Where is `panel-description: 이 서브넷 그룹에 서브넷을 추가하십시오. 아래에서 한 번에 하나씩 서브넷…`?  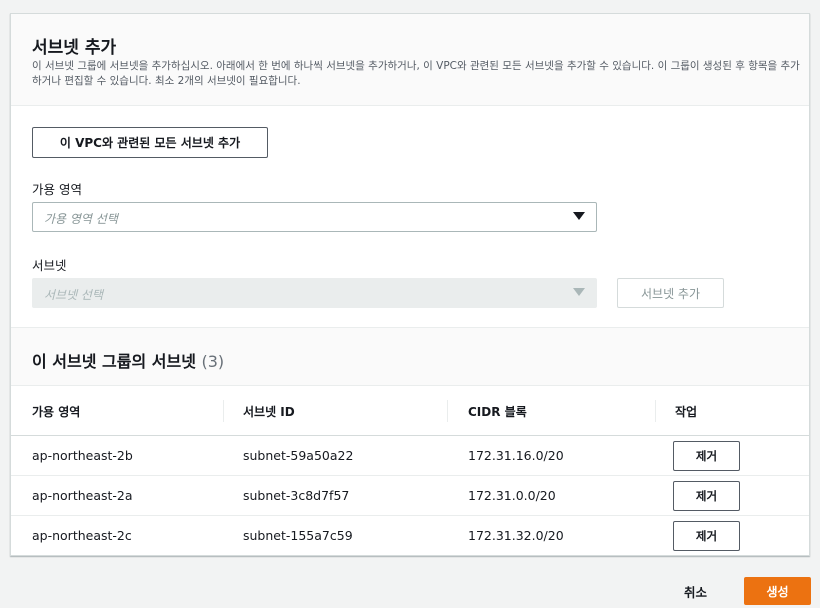 panel-description: 이 서브넷 그룹에 서브넷을 추가하십시오. 아래에서 한 번에 하나씩 서브넷… is located at coordinates (416, 73).